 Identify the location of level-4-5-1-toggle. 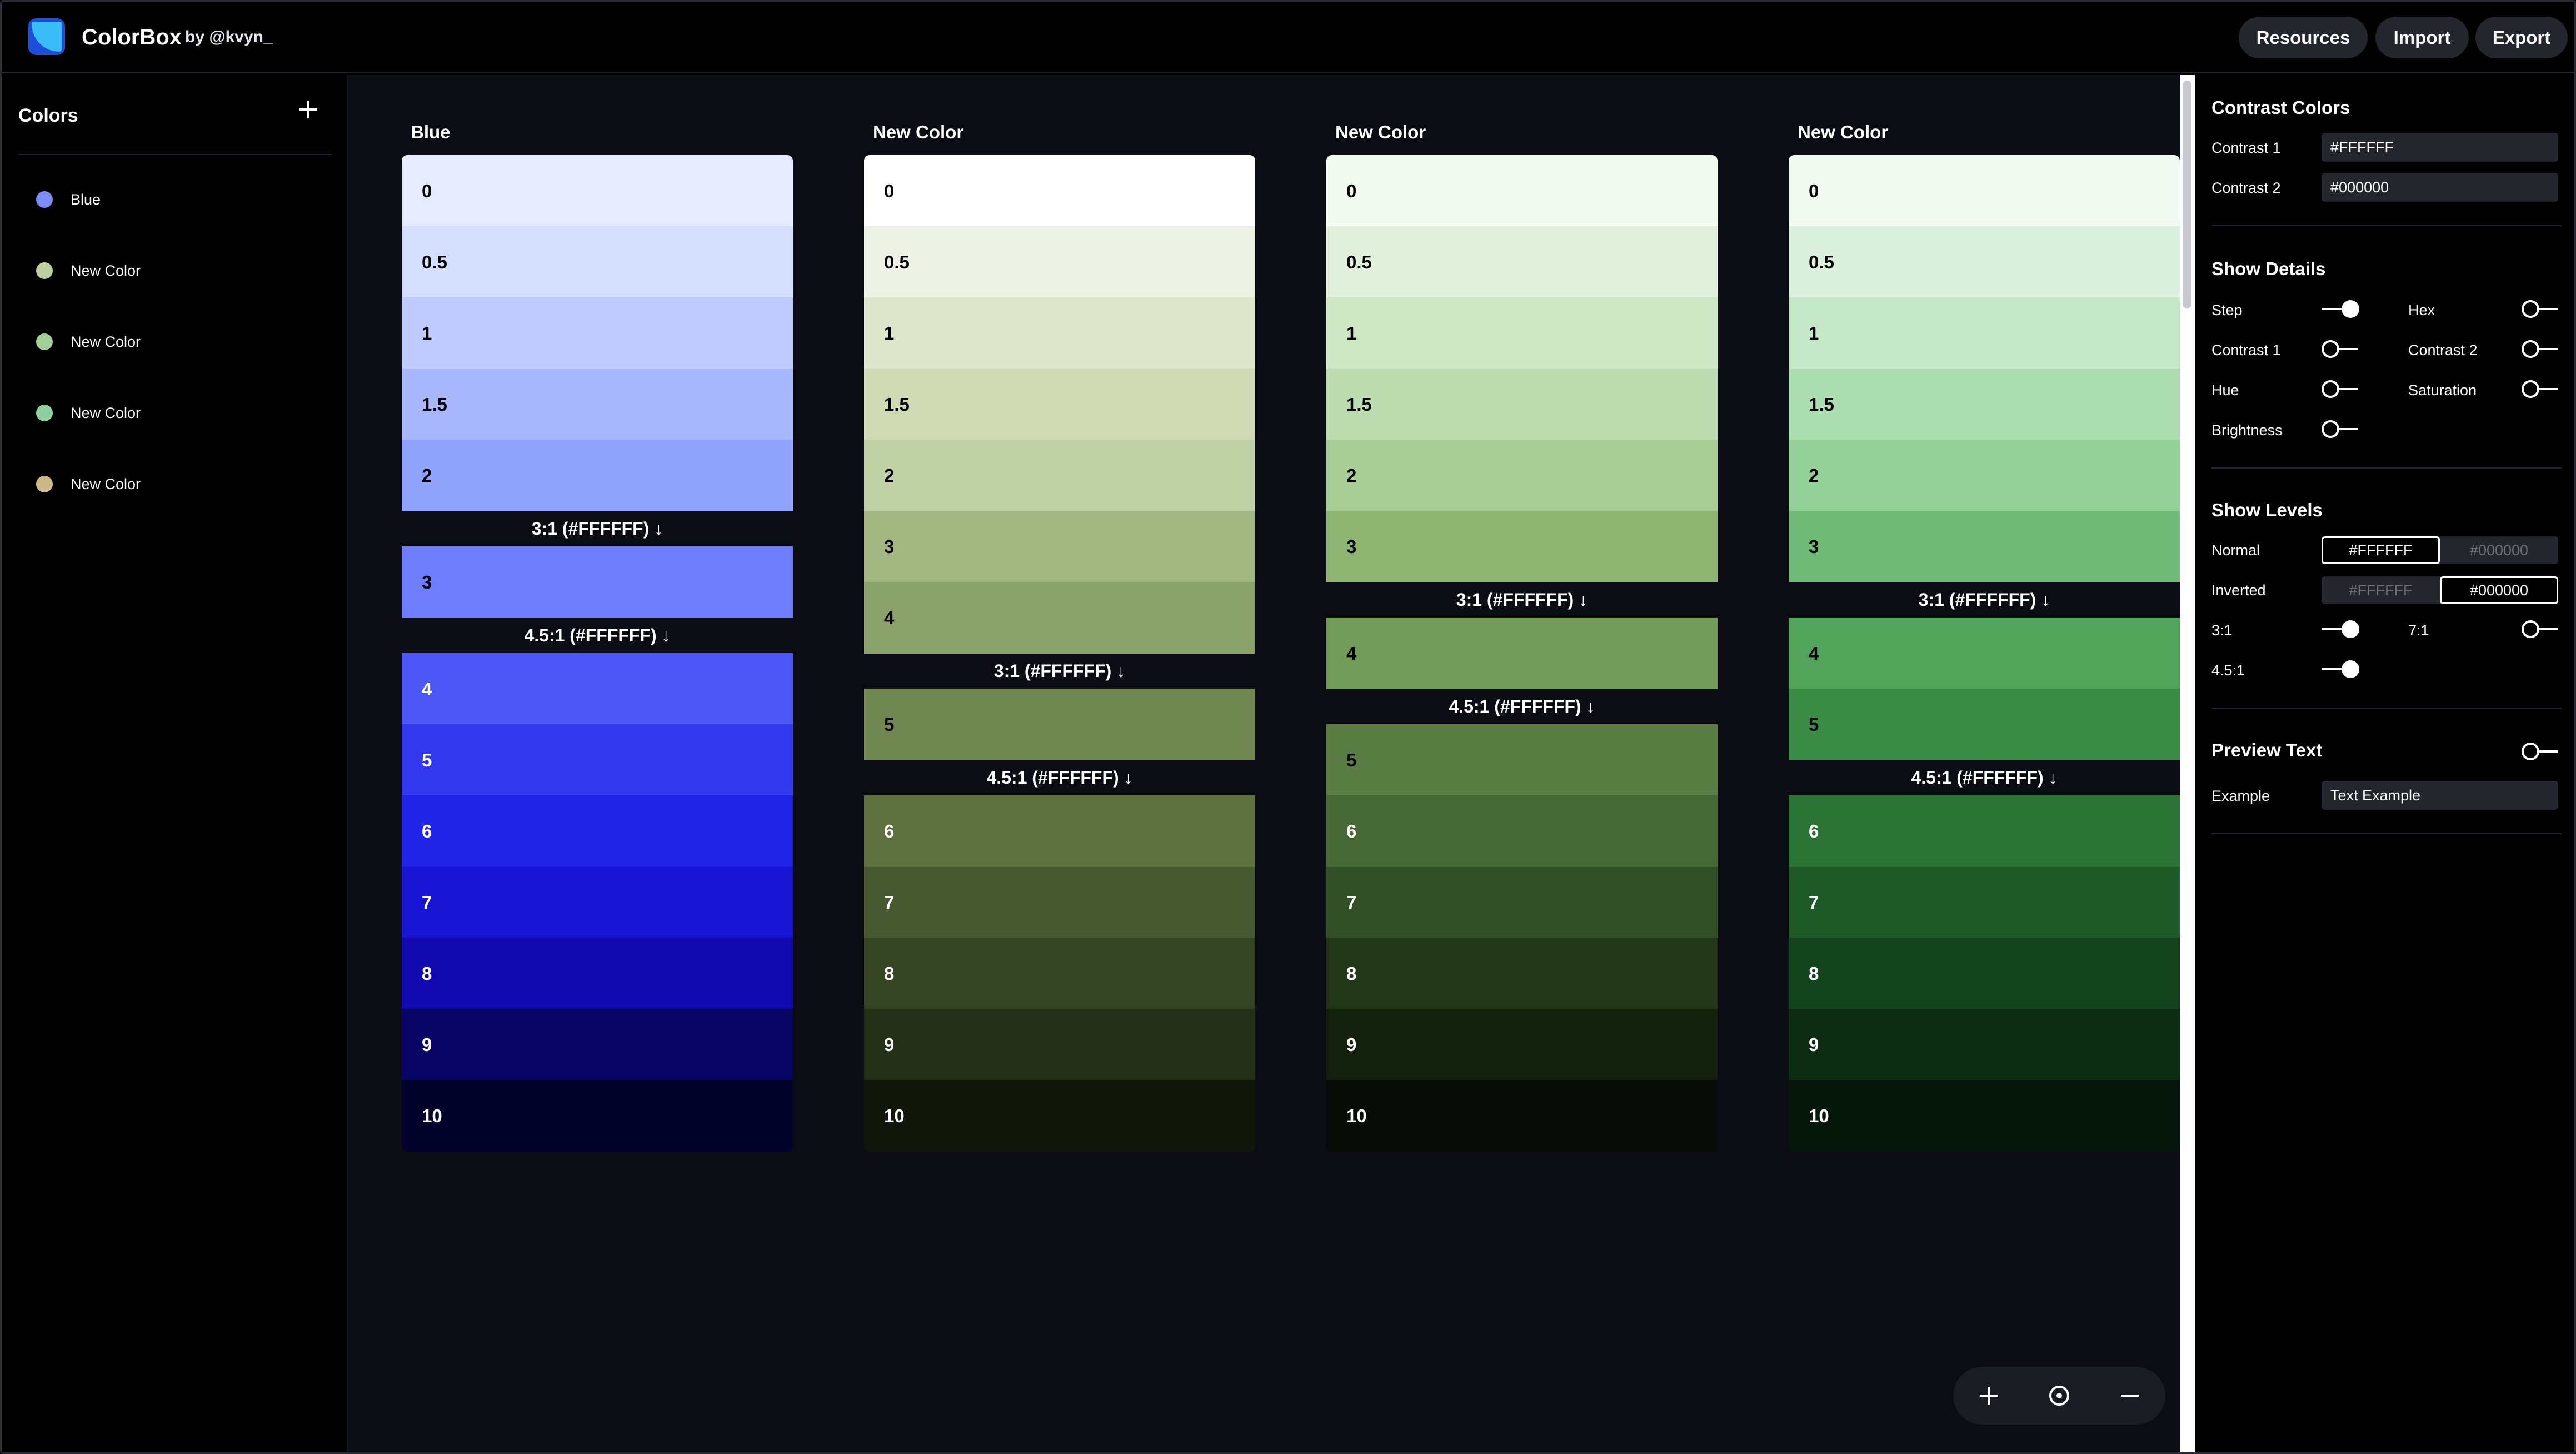
(2340, 669).